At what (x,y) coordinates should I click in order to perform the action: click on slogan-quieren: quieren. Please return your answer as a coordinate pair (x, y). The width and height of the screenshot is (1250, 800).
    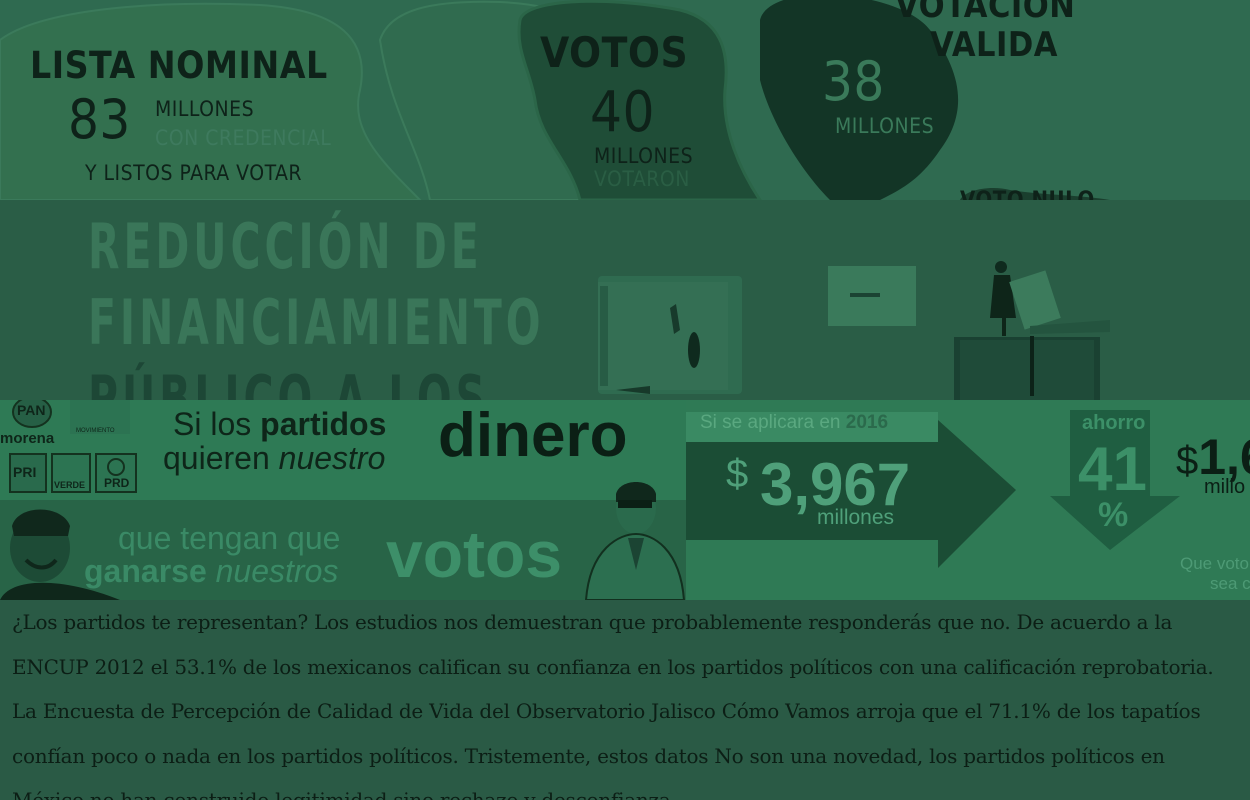
    Looking at the image, I should click on (216, 458).